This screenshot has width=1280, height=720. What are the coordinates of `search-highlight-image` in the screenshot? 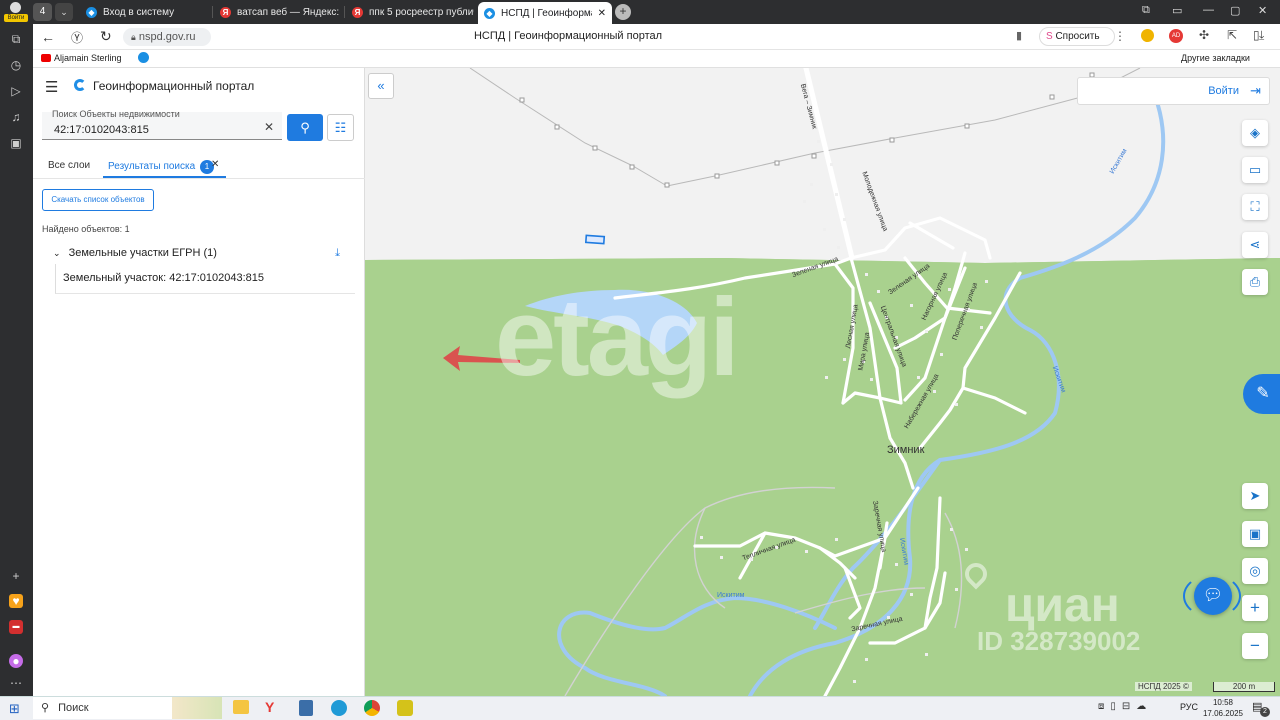 It's located at (197, 708).